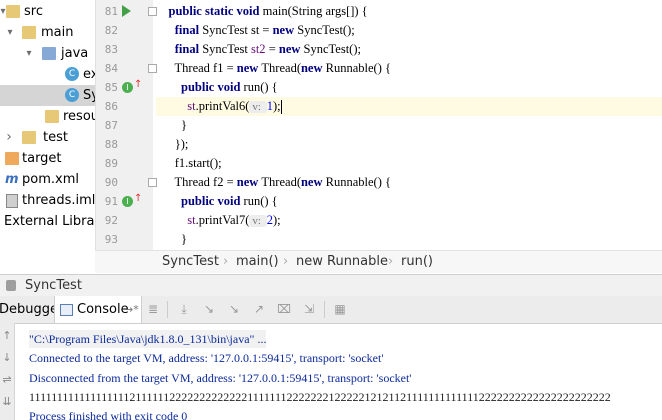  I want to click on tree-item-target: target, so click(47, 158).